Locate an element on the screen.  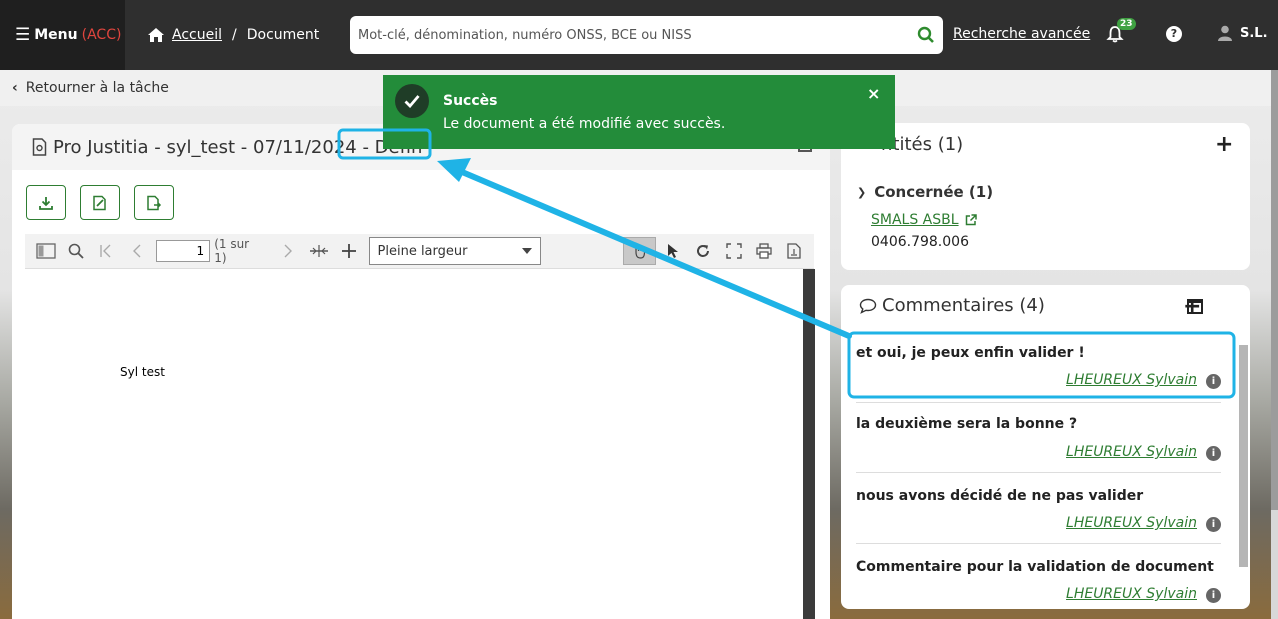
pdf-toolbar: (1 sur 1) Pleine largeur is located at coordinates (419, 251).